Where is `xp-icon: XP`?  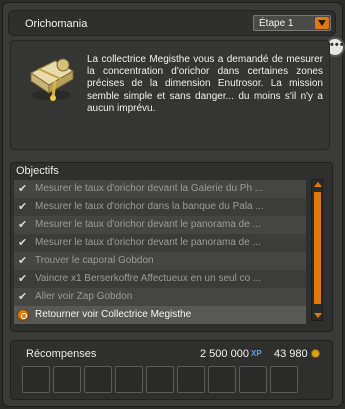
xp-icon: XP is located at coordinates (256, 353).